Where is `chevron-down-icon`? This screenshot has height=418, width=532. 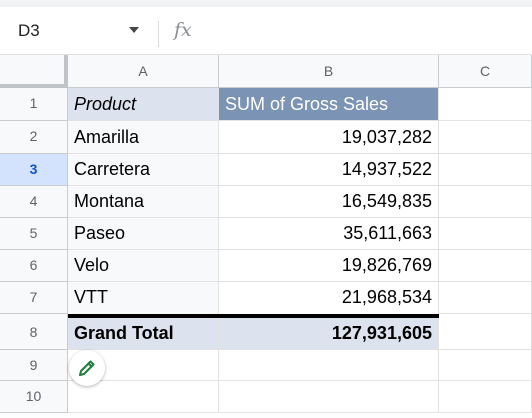
chevron-down-icon is located at coordinates (134, 30).